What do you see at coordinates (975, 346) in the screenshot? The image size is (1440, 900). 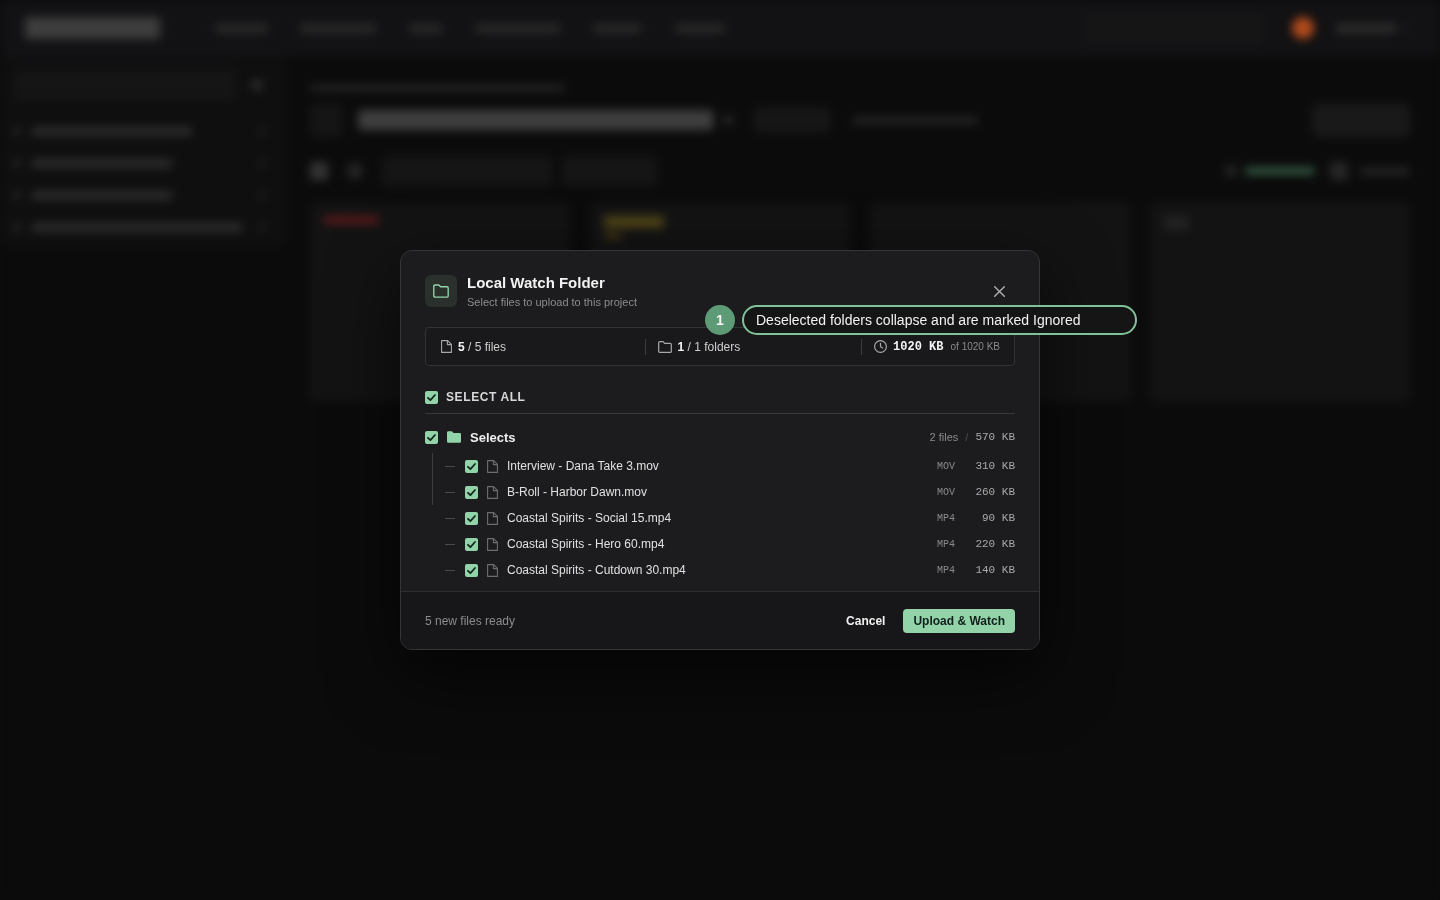 I see `size-total: of 1020 KB` at bounding box center [975, 346].